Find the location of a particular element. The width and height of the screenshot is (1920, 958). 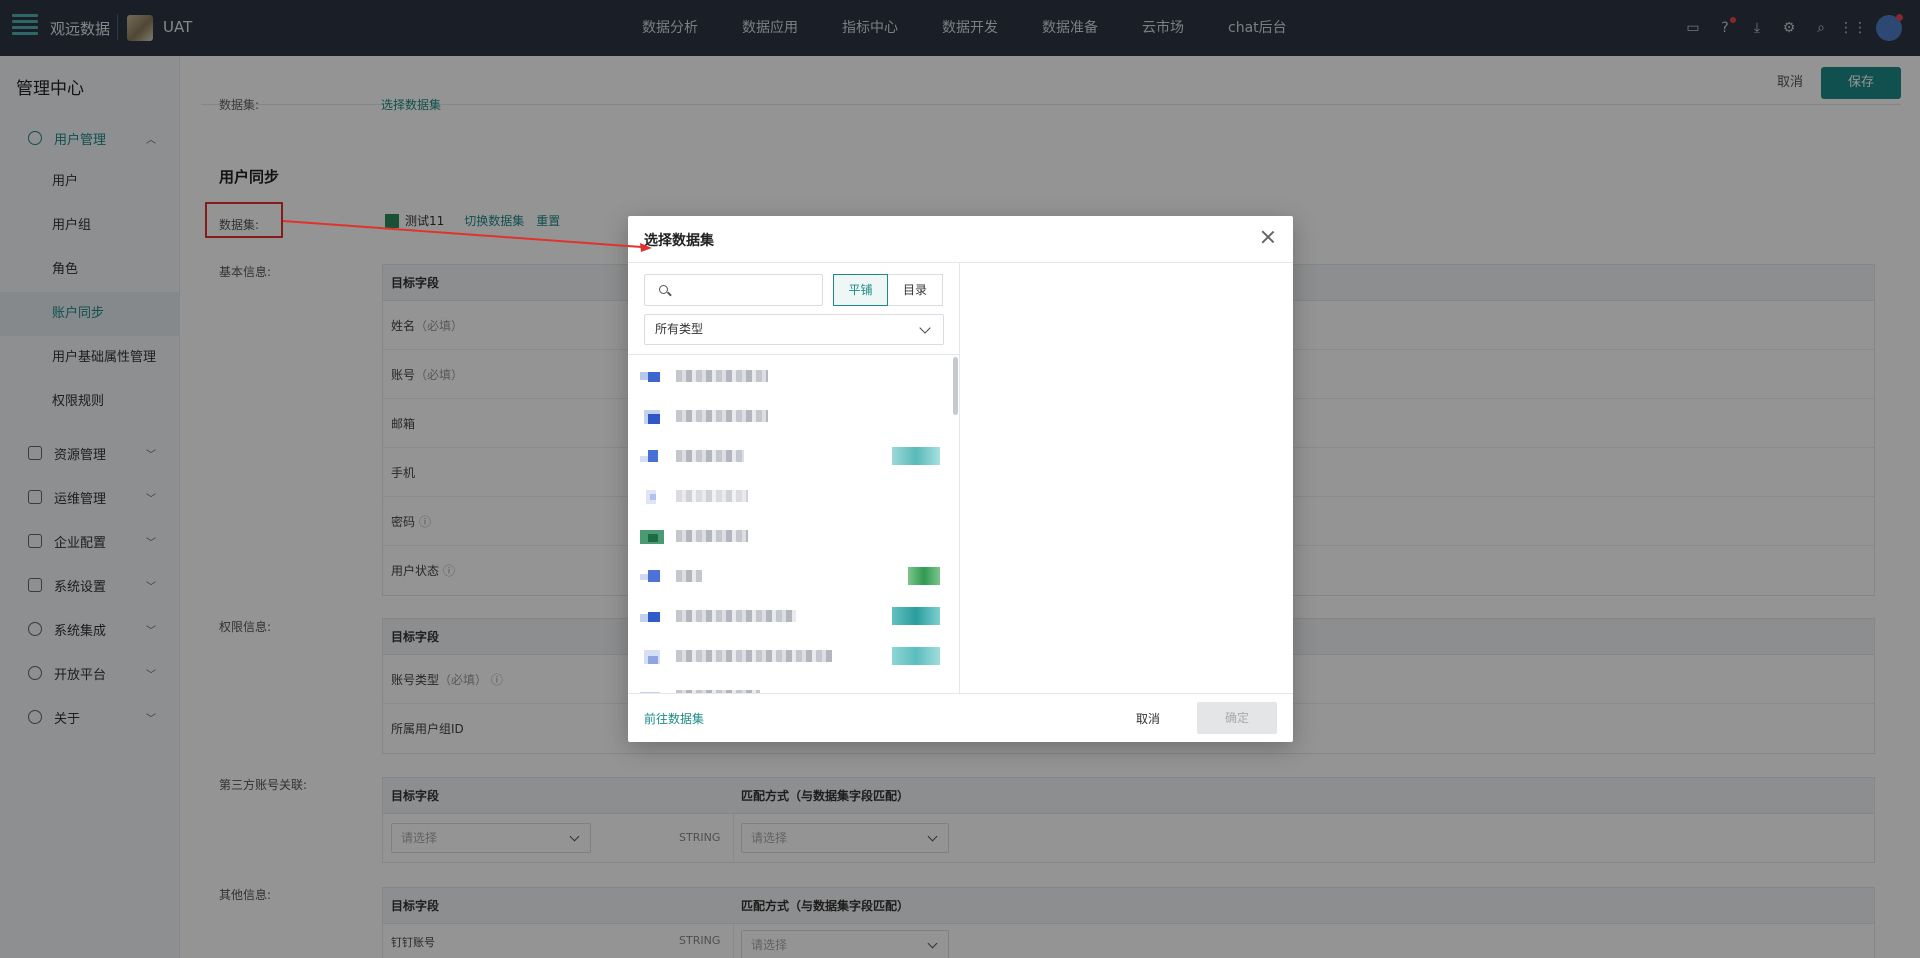

goto-dataset-link: 前往数据集 is located at coordinates (674, 718).